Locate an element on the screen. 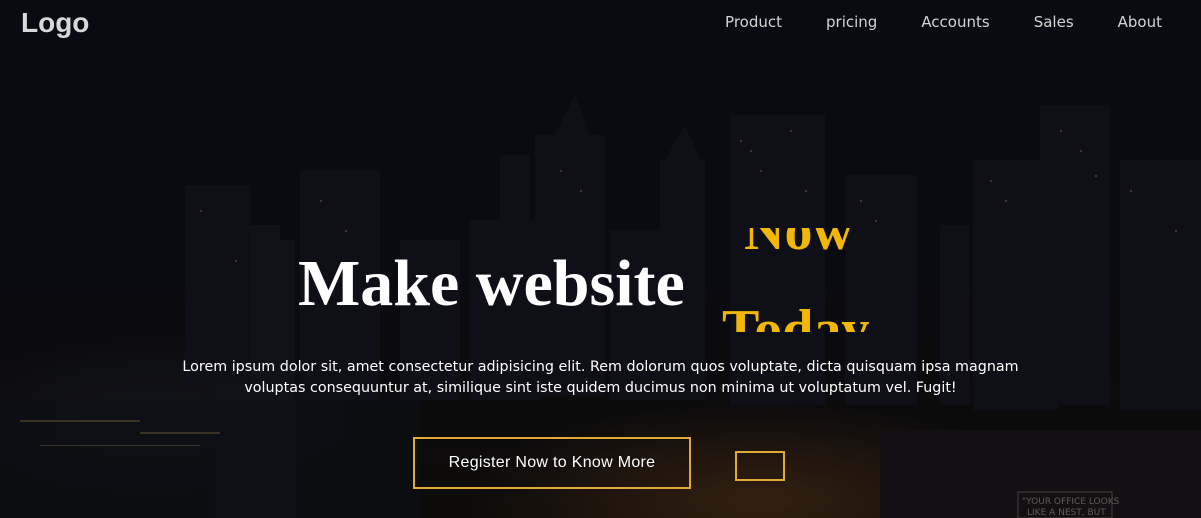  register-button: Register Now to Know More is located at coordinates (552, 463).